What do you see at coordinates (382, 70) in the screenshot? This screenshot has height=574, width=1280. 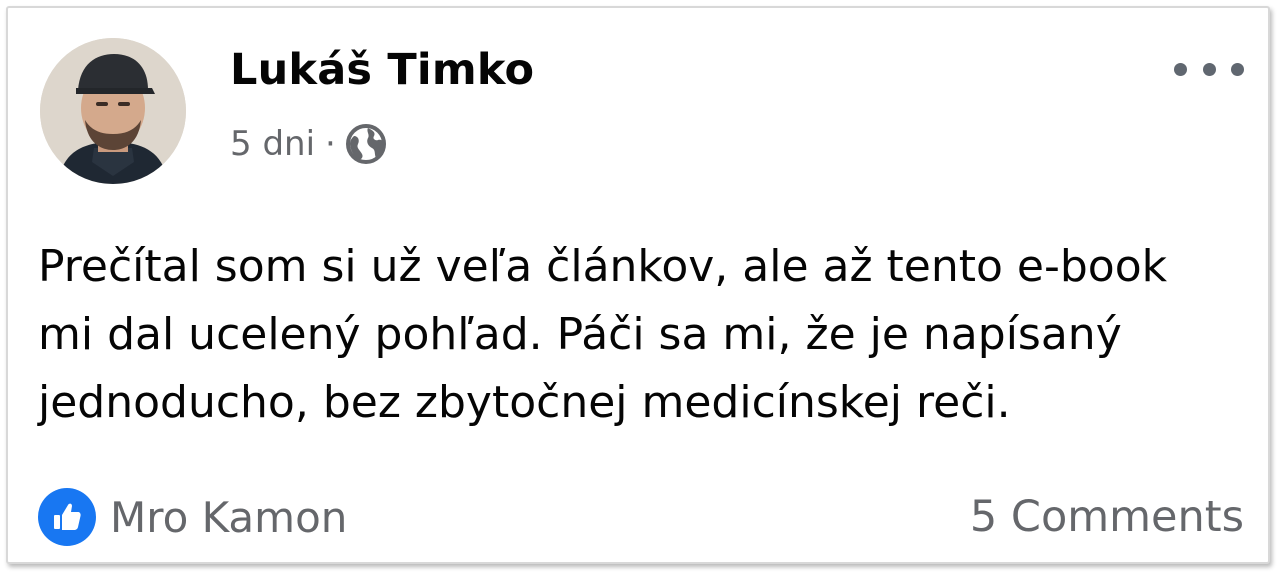 I see `author-name: Lukáš Timko` at bounding box center [382, 70].